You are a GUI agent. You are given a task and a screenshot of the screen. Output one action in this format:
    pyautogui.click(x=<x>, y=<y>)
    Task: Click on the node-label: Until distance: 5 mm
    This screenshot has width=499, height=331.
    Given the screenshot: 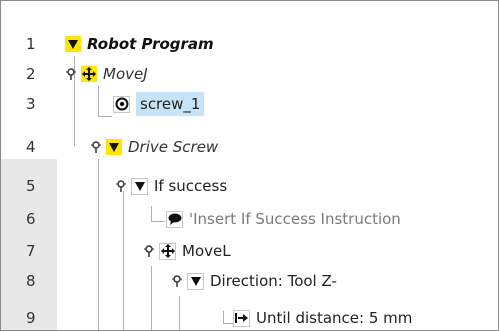 What is the action you would take?
    pyautogui.click(x=334, y=318)
    